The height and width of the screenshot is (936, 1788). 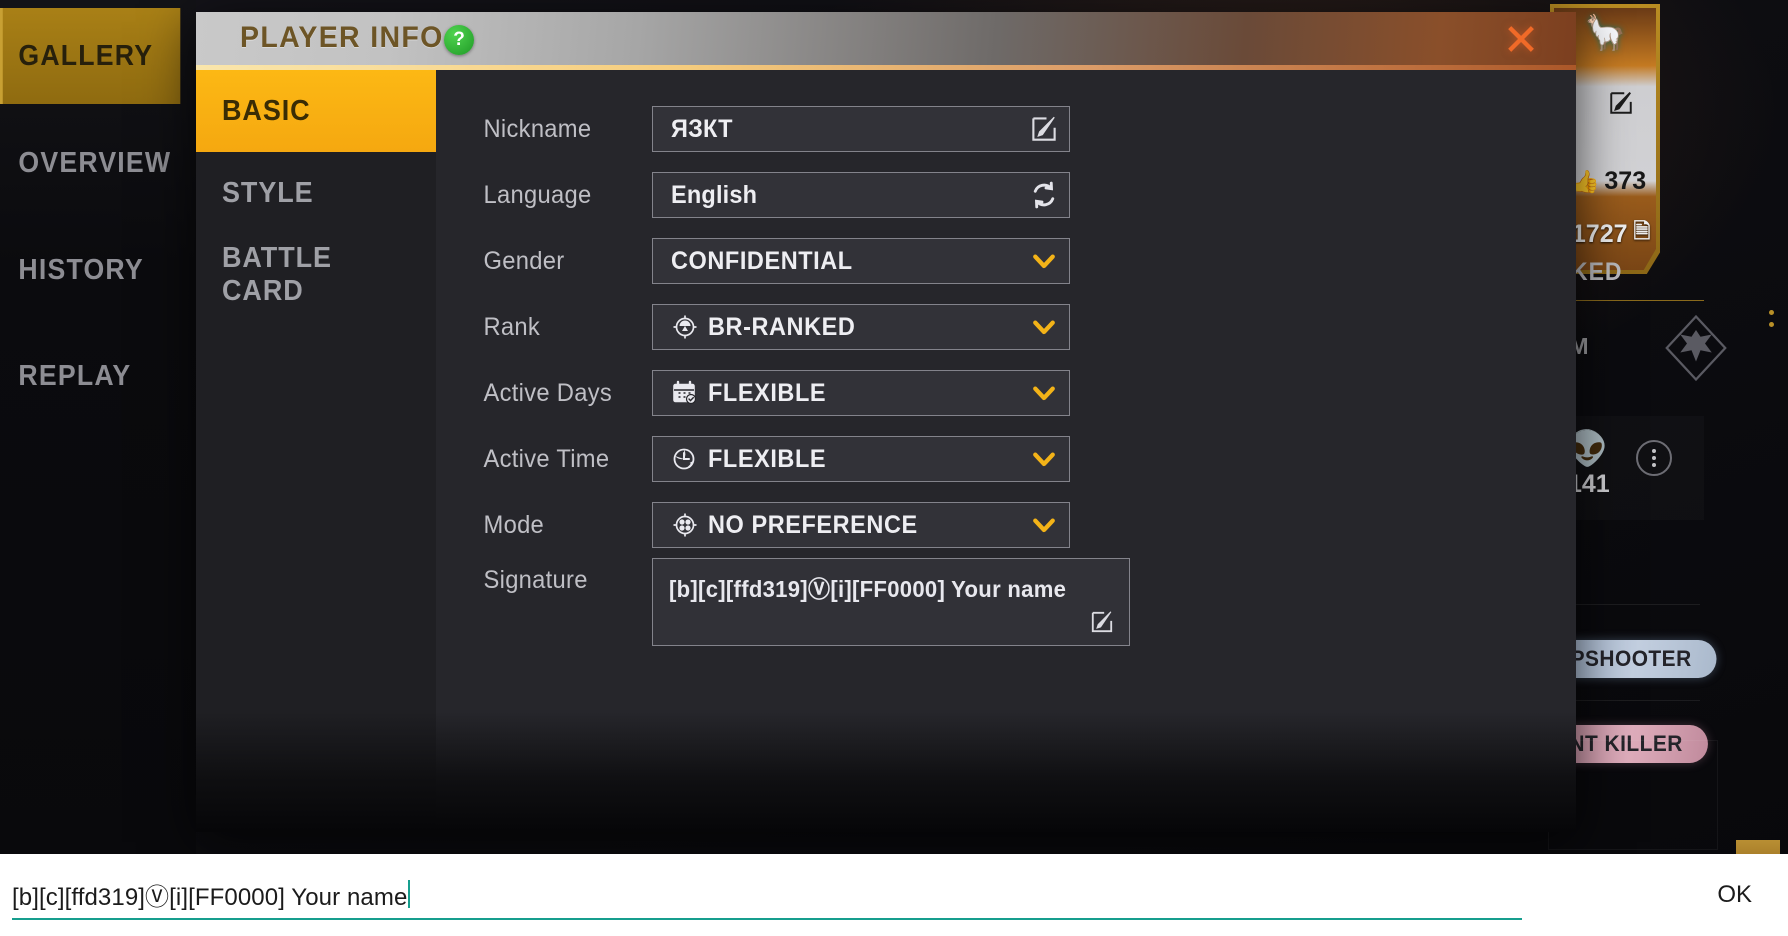 What do you see at coordinates (98, 445) in the screenshot?
I see `left-navigation: GALLERY OVERVIEW HISTORY REPLAY` at bounding box center [98, 445].